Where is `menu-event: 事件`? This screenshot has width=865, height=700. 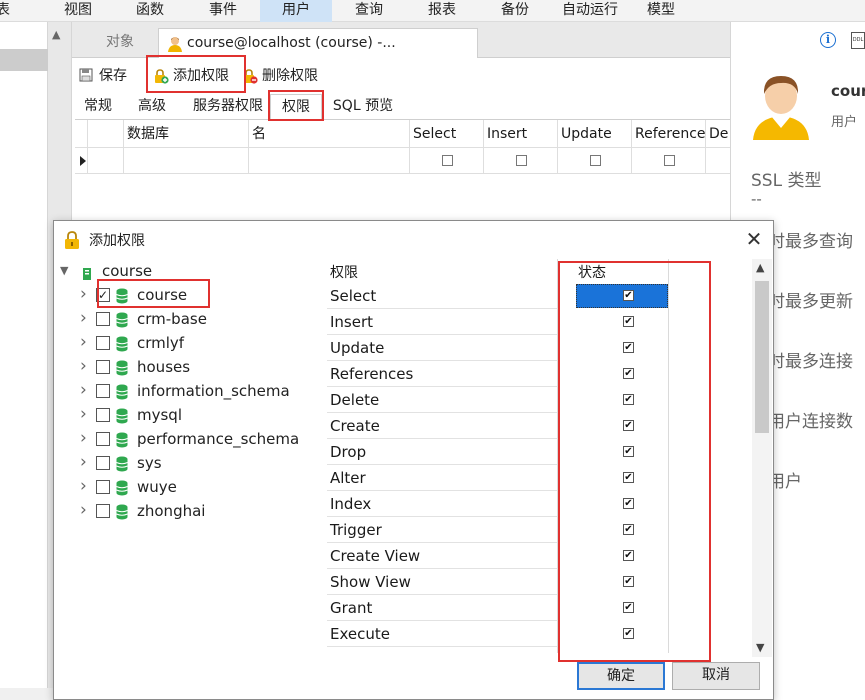
menu-event: 事件 is located at coordinates (223, 11).